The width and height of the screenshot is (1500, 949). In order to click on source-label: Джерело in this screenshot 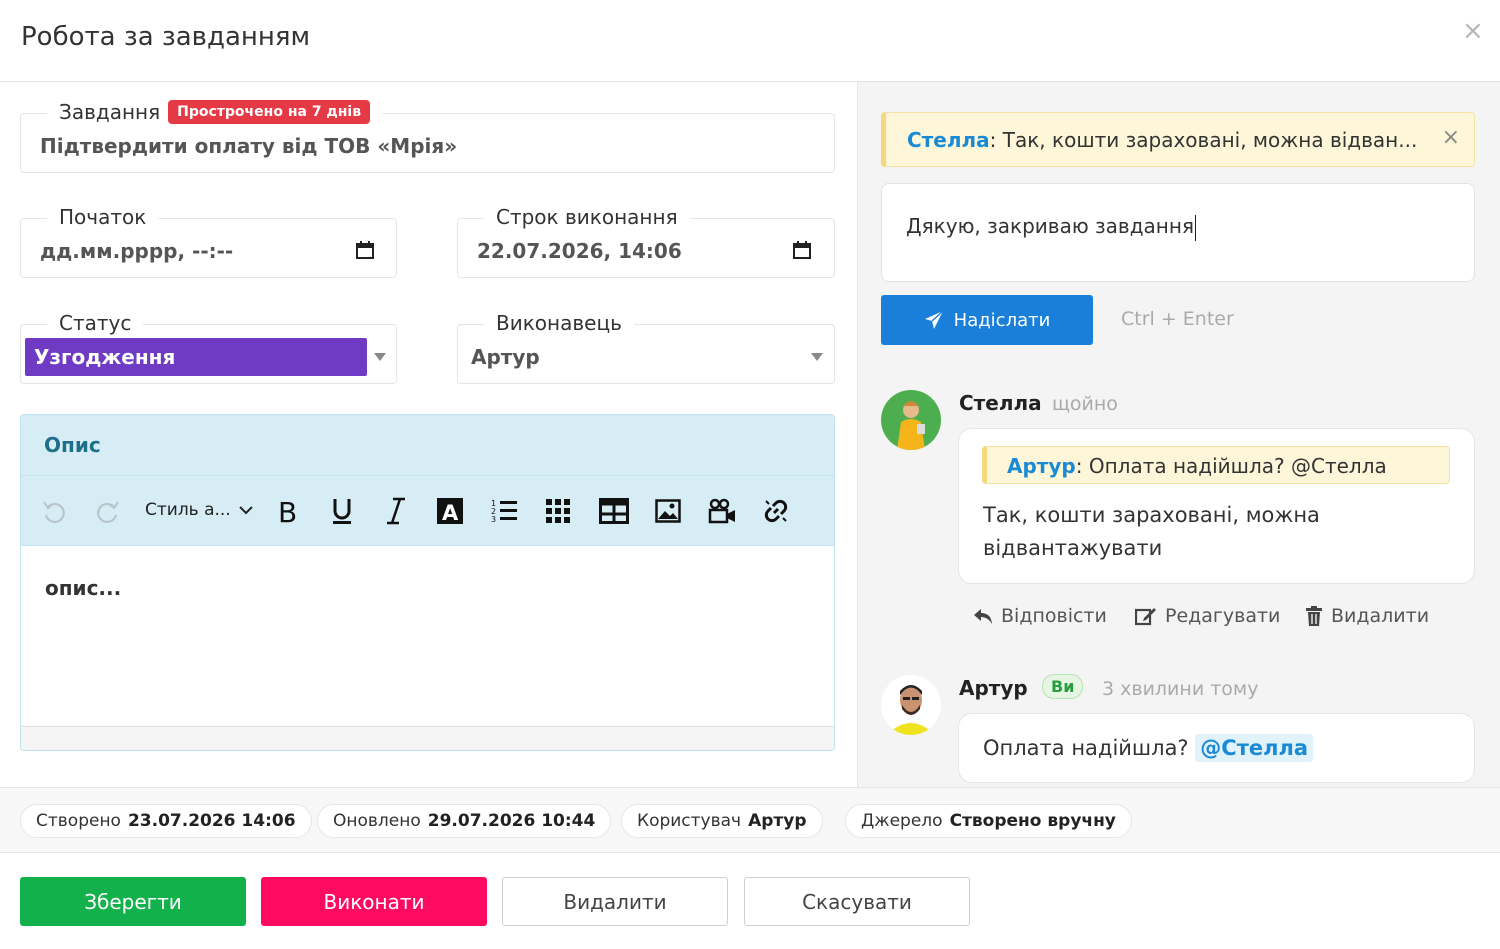, I will do `click(902, 821)`.